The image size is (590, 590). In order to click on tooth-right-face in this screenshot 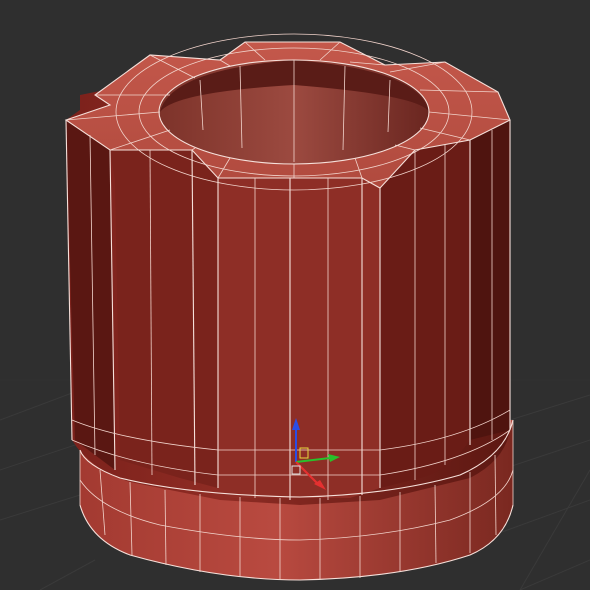, I will do `click(425, 314)`.